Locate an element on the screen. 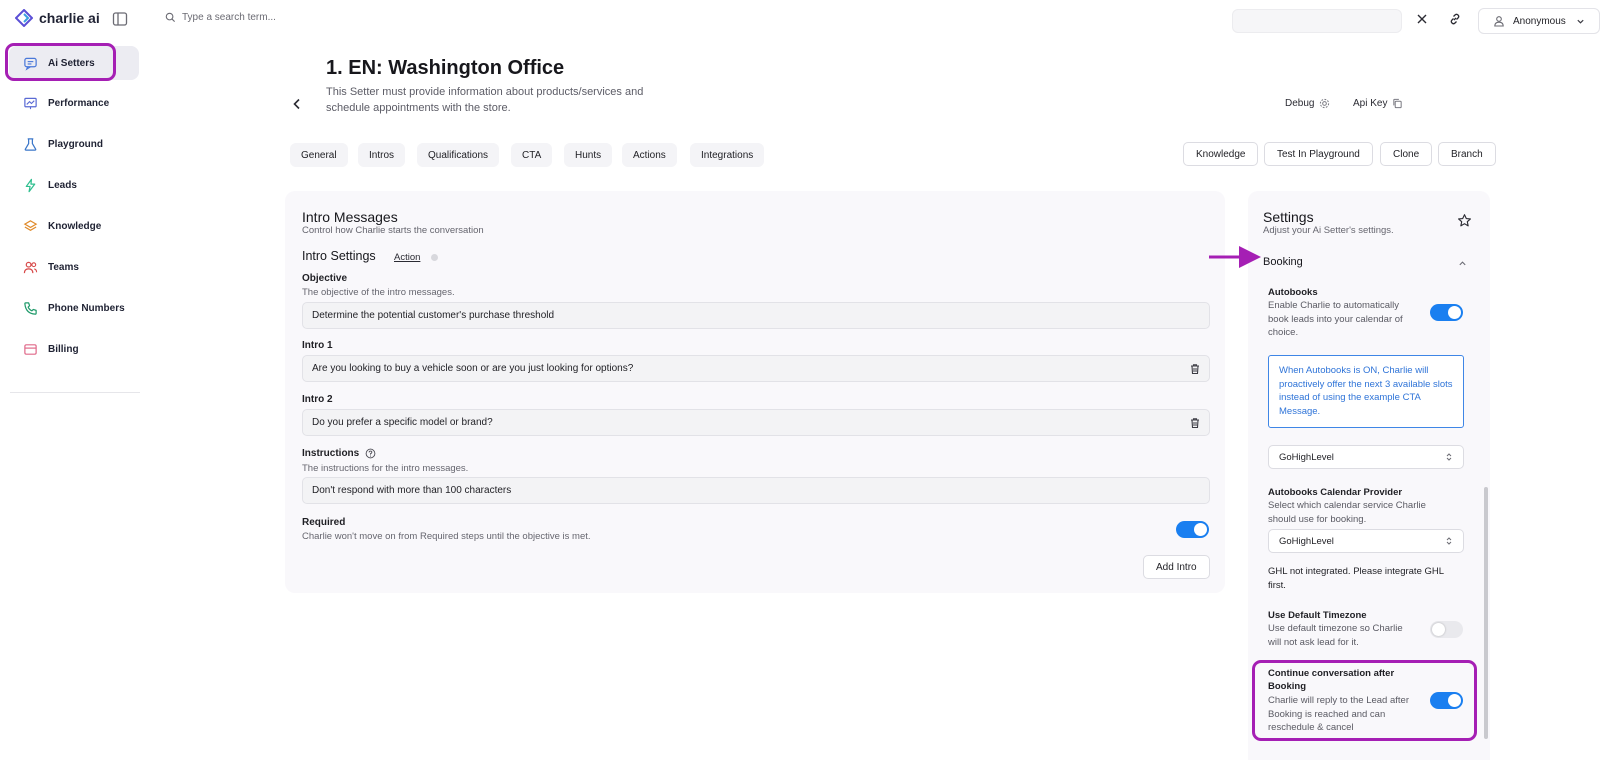 This screenshot has height=760, width=1600. delete-intro1-button is located at coordinates (1195, 369).